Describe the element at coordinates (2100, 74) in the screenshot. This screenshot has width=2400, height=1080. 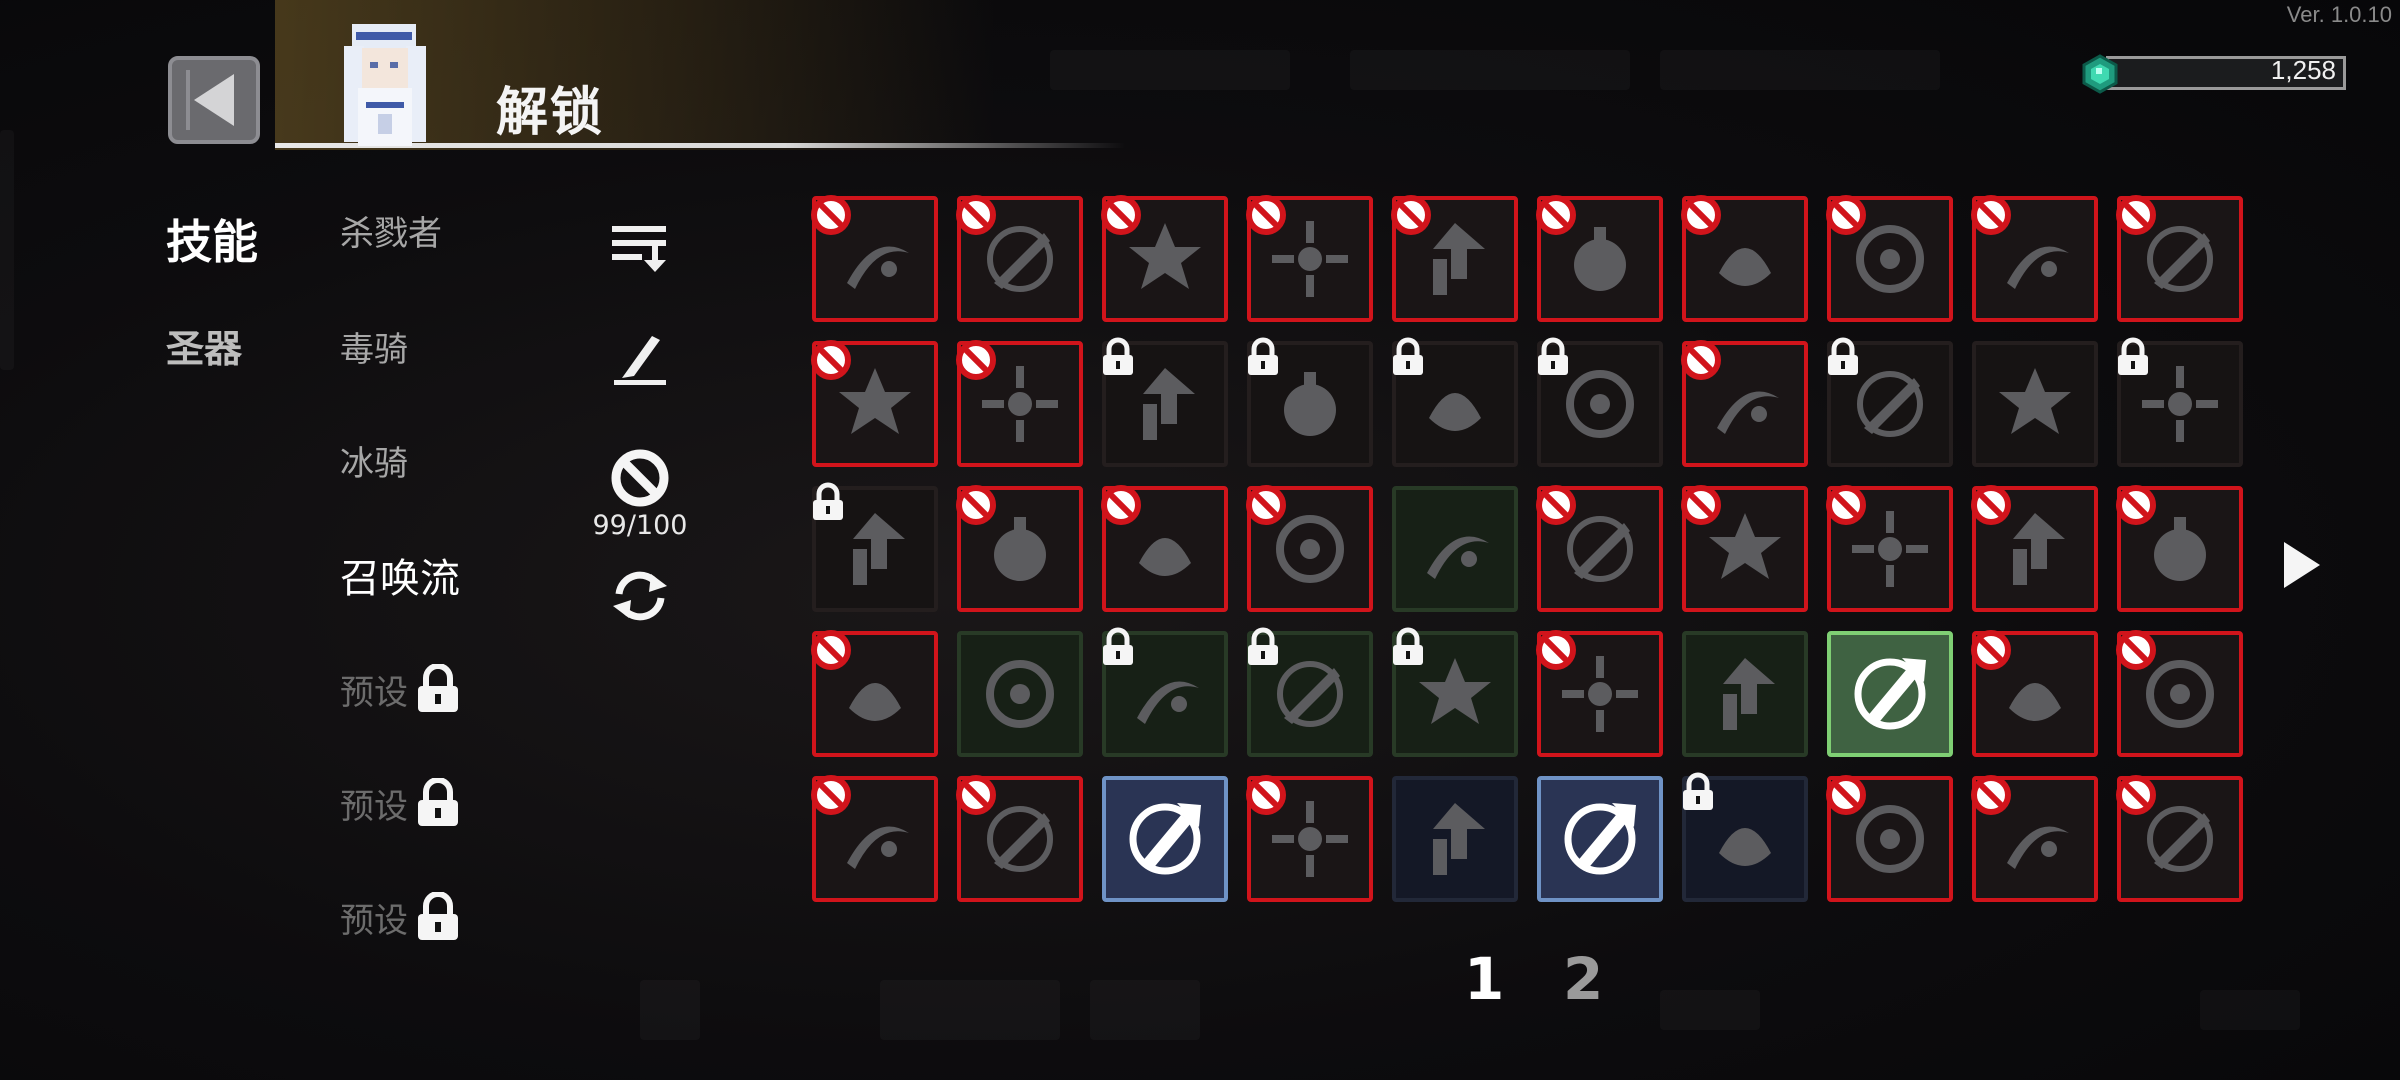
I see `gem-icon` at that location.